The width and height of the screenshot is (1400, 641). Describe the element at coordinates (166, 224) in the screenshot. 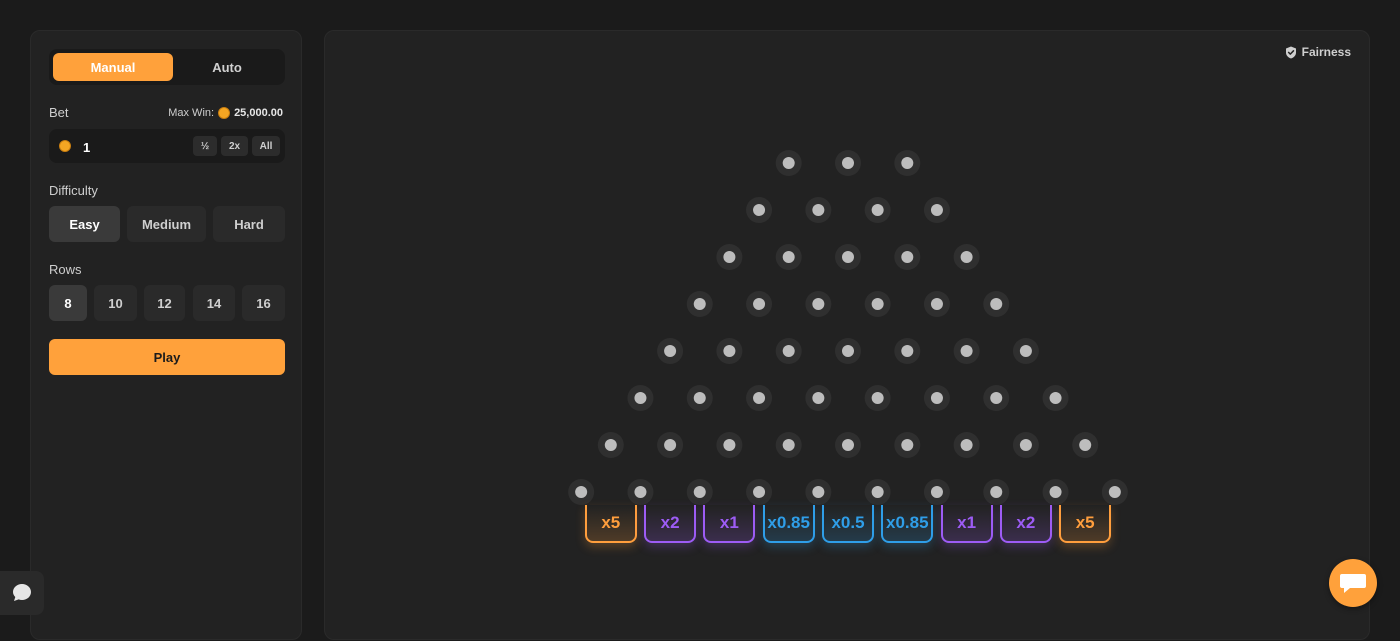

I see `difficulty-medium-button: Medium` at that location.